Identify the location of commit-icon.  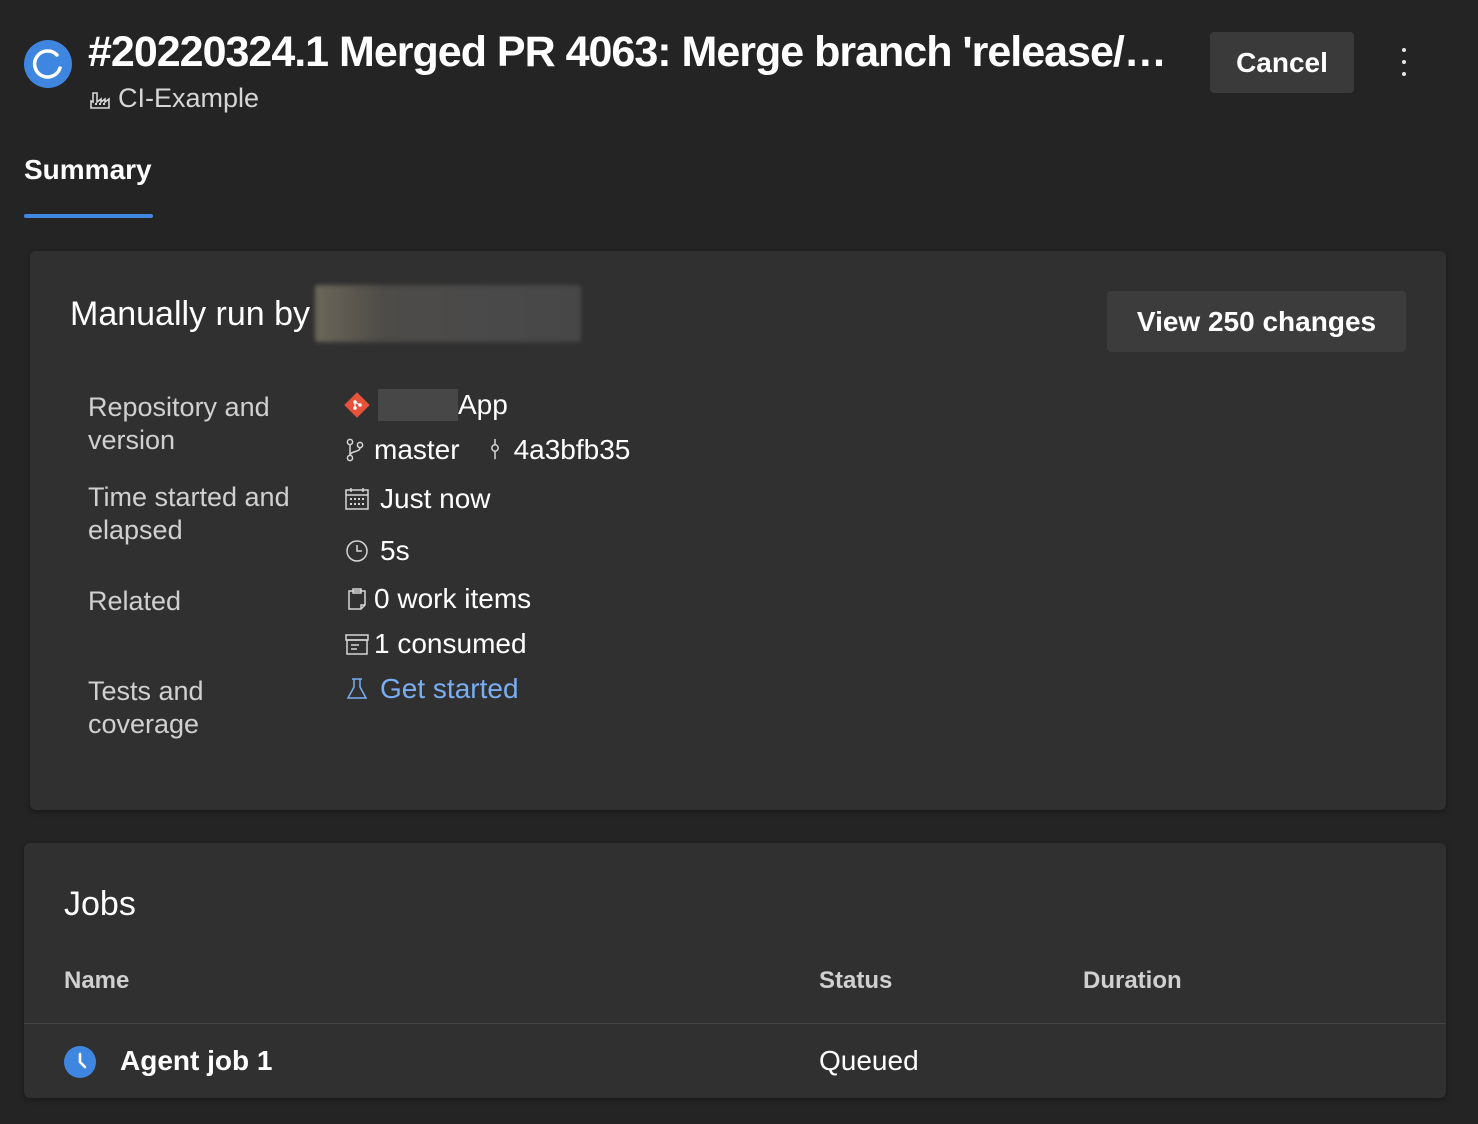
(494, 449).